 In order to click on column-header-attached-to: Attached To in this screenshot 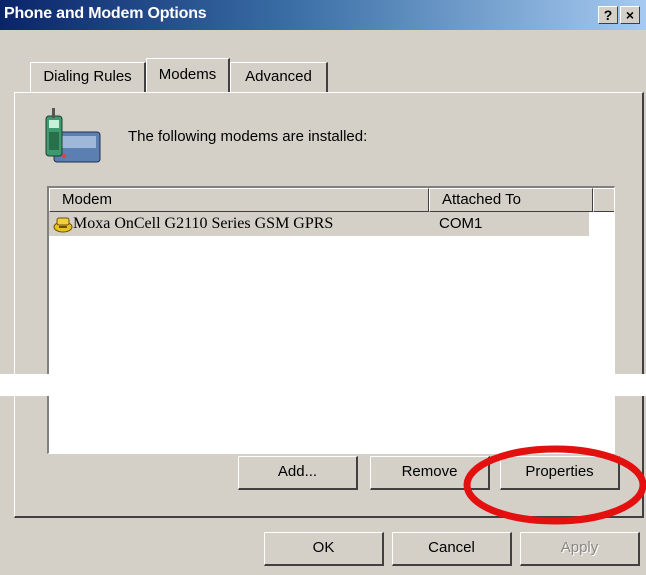, I will do `click(511, 200)`.